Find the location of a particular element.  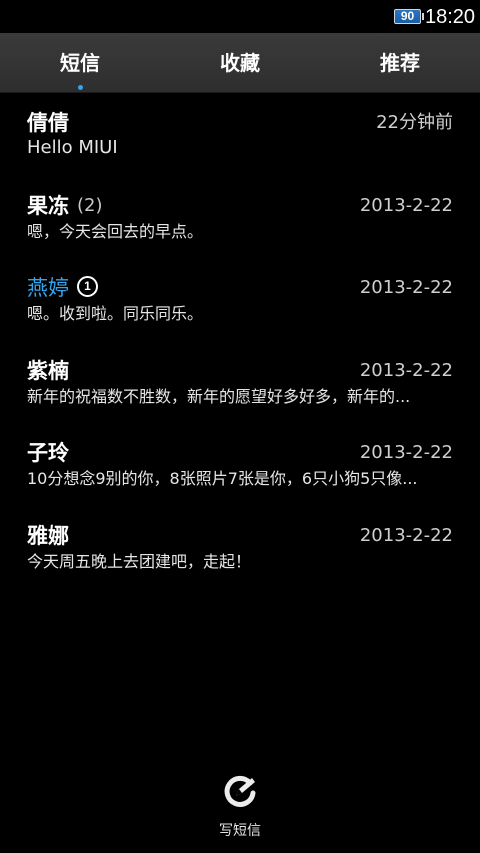

contact-name: 紫楠 is located at coordinates (48, 370).